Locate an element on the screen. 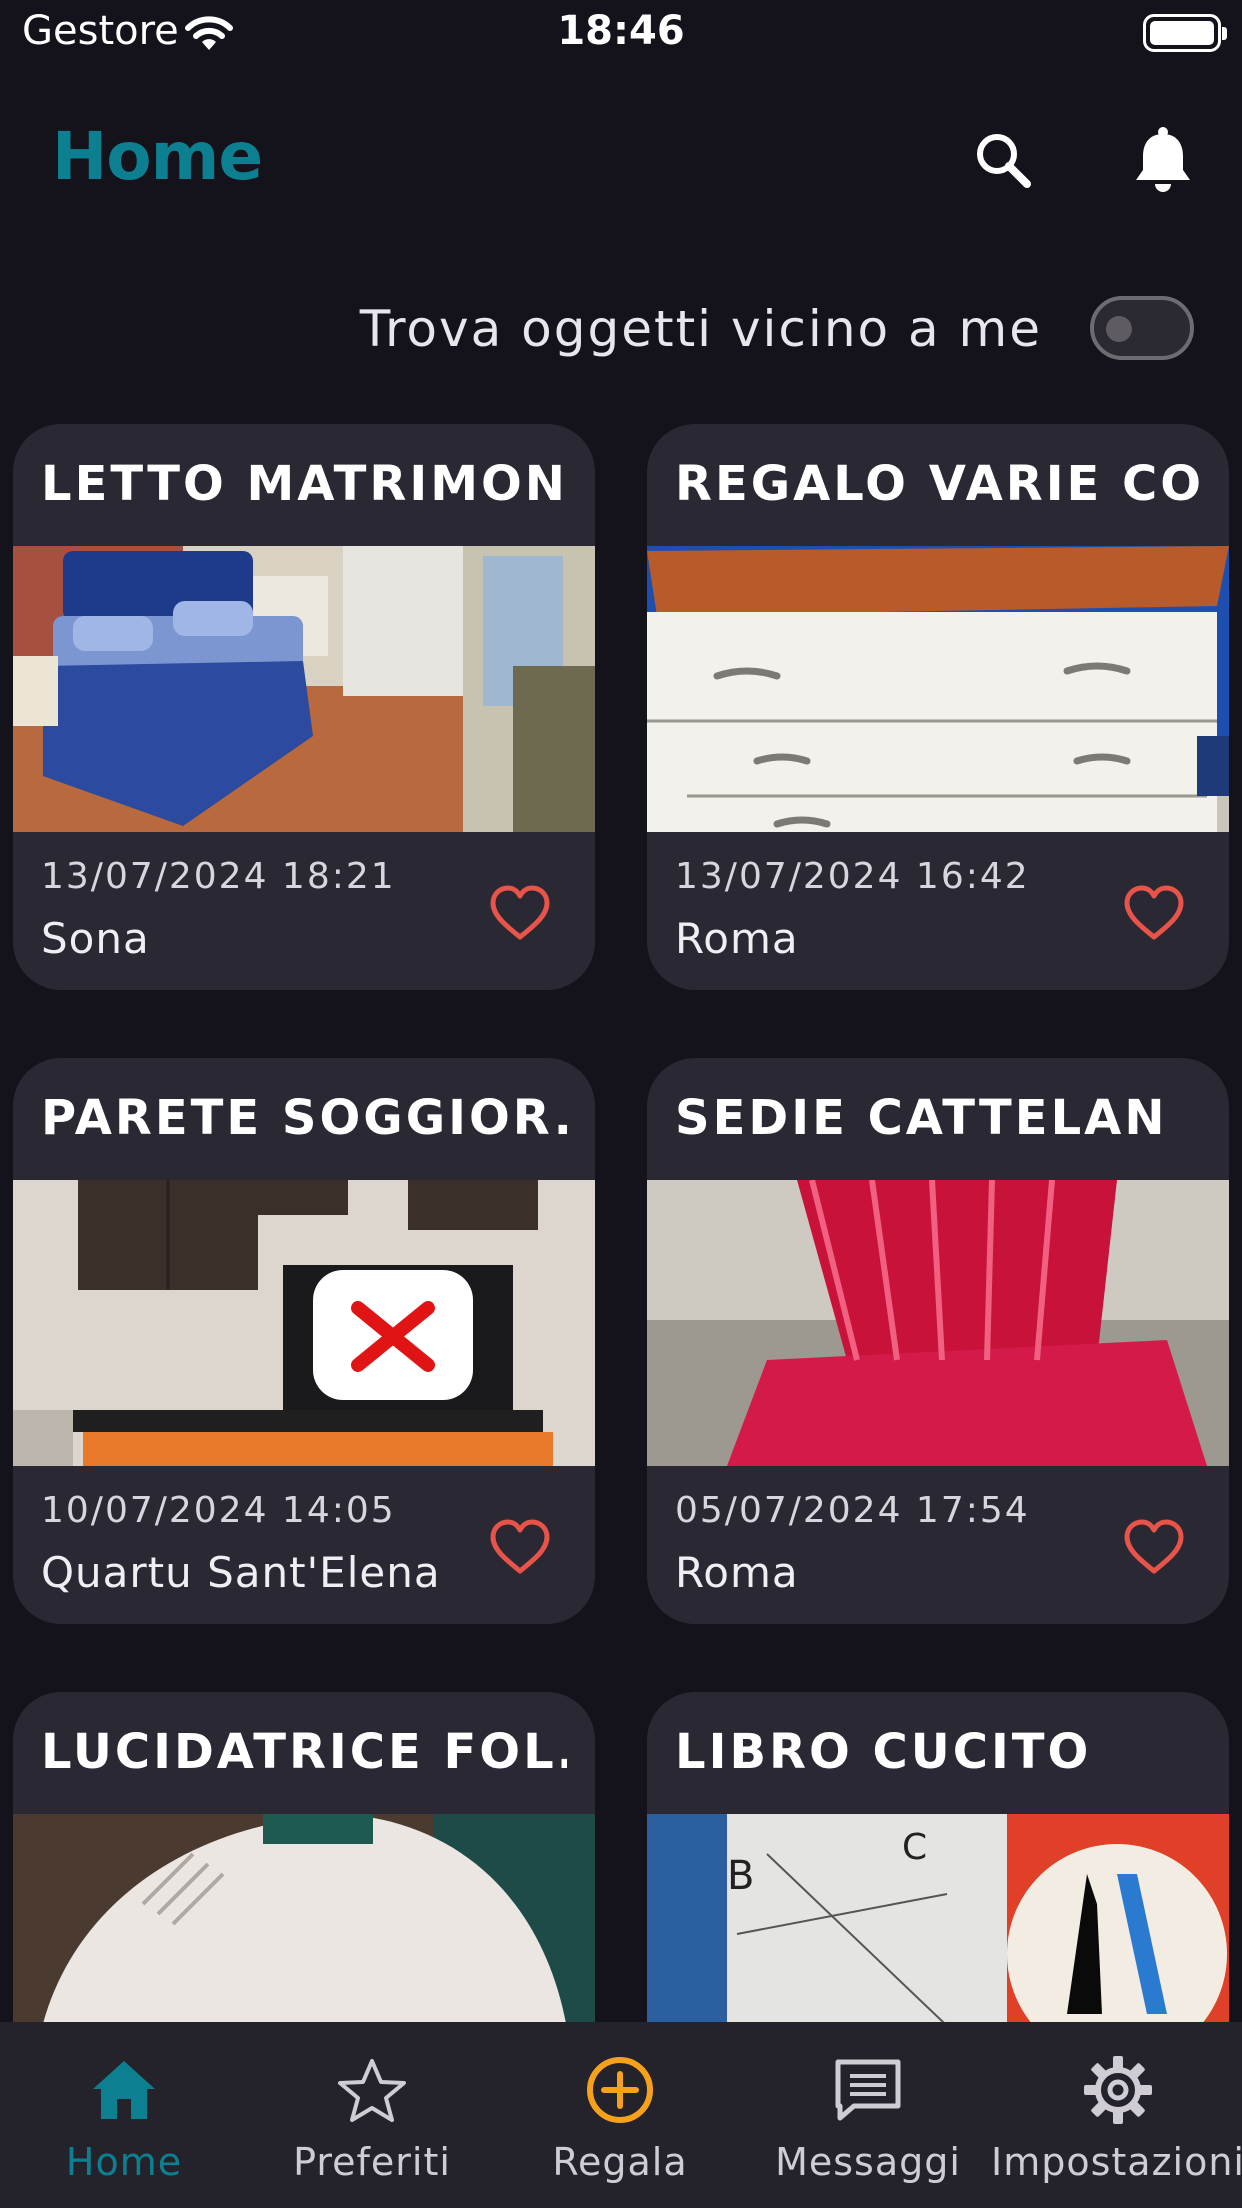 This screenshot has height=2208, width=1242. nearby-toggle is located at coordinates (1142, 328).